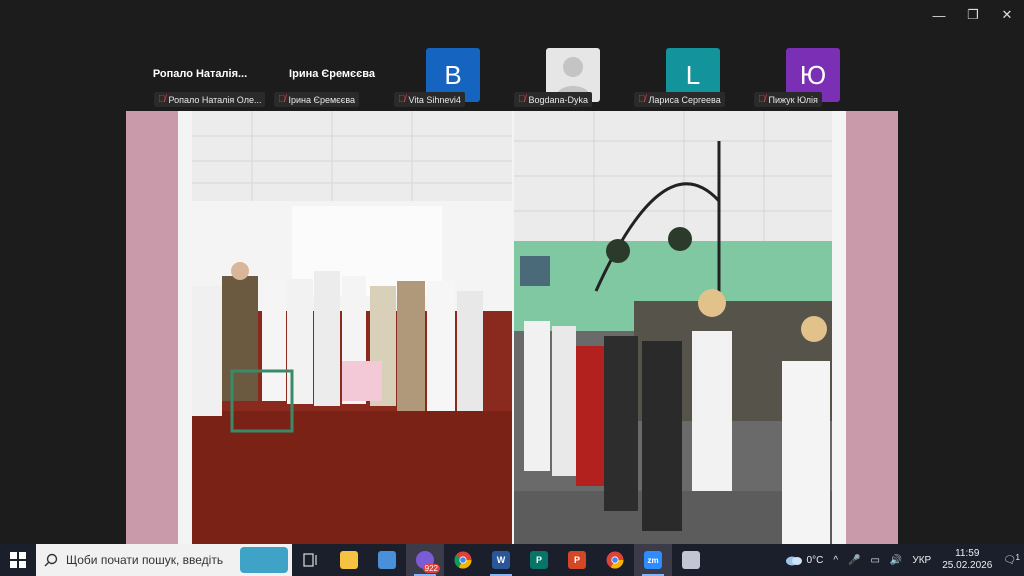 The height and width of the screenshot is (576, 1024). I want to click on powerpoint-button: P, so click(577, 560).